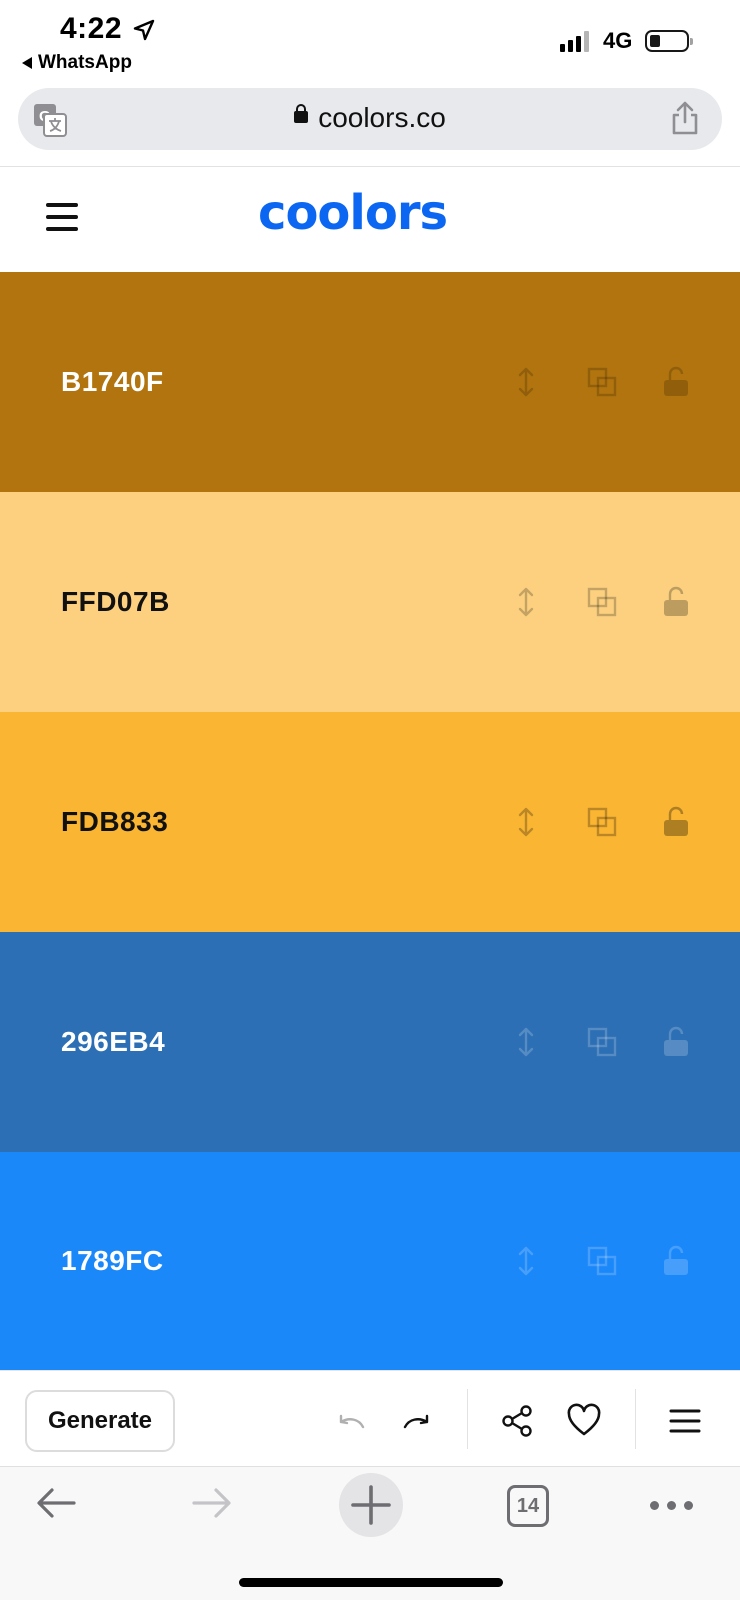 The height and width of the screenshot is (1600, 740). Describe the element at coordinates (370, 1042) in the screenshot. I see `color-swatch: 296EB4` at that location.